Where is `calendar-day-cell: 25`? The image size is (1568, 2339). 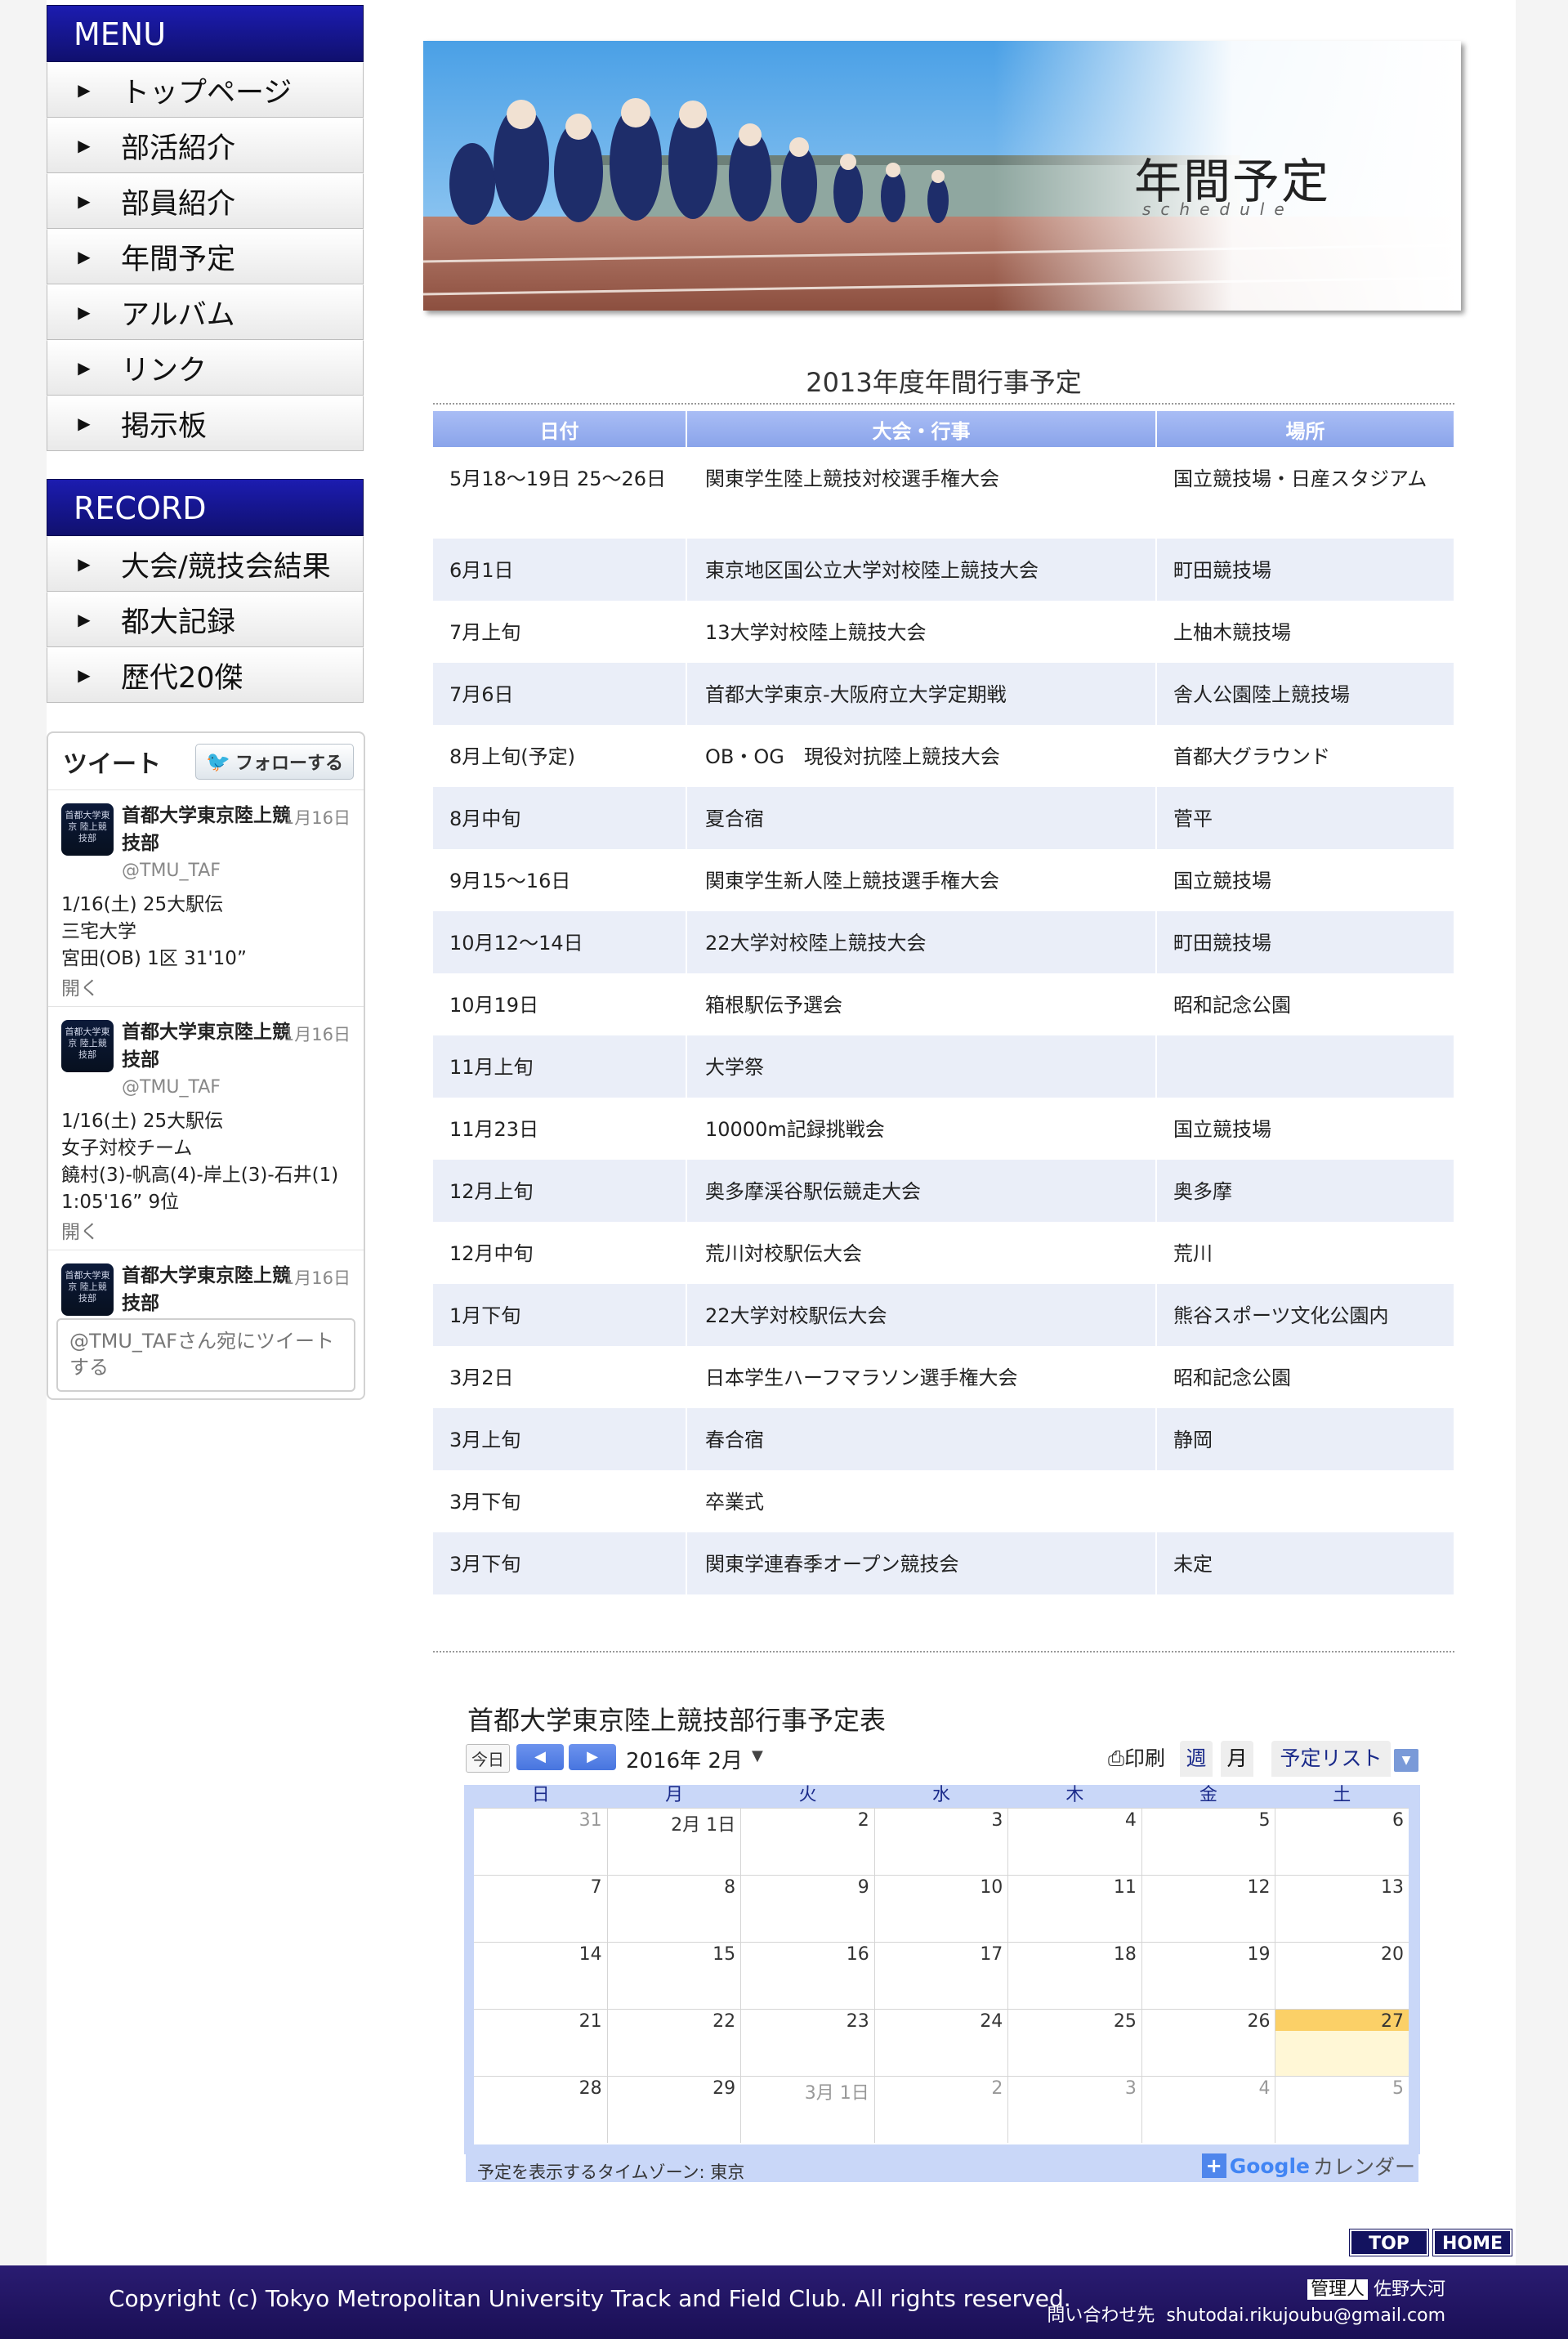
calendar-day-cell: 25 is located at coordinates (1074, 2043).